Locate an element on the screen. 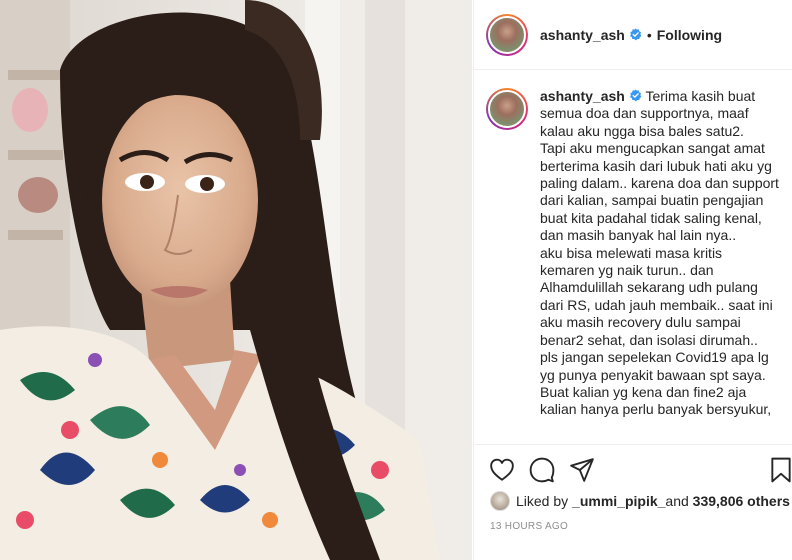  heart-icon is located at coordinates (502, 470).